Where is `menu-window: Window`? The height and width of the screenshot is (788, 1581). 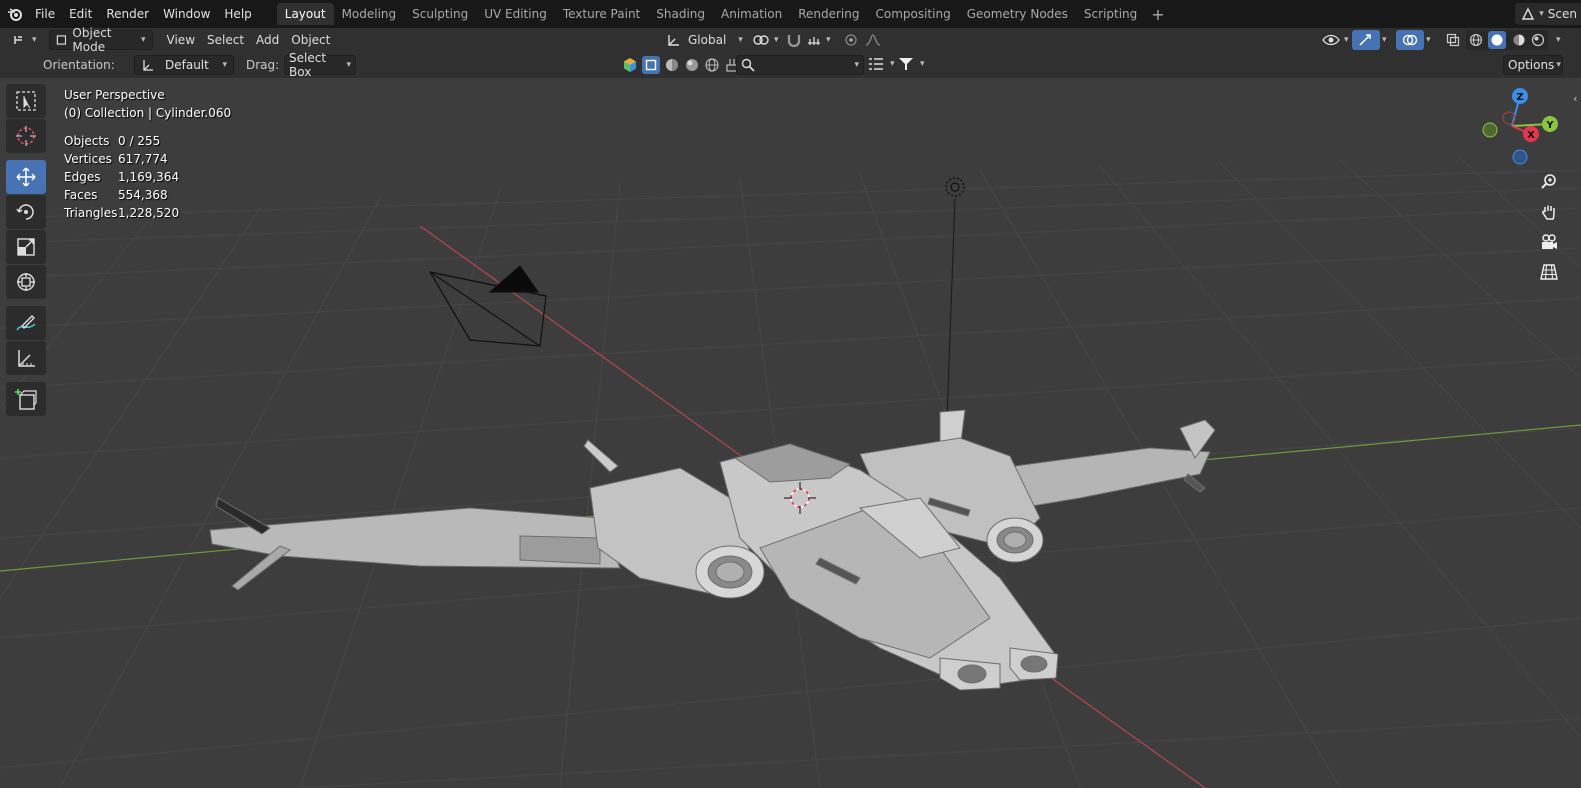 menu-window: Window is located at coordinates (186, 14).